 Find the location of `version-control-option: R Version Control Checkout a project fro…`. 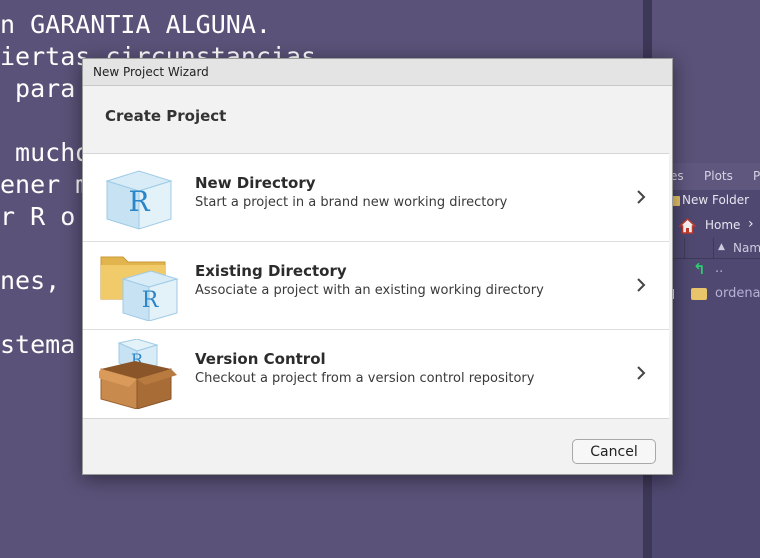

version-control-option: R Version Control Checkout a project fro… is located at coordinates (376, 373).